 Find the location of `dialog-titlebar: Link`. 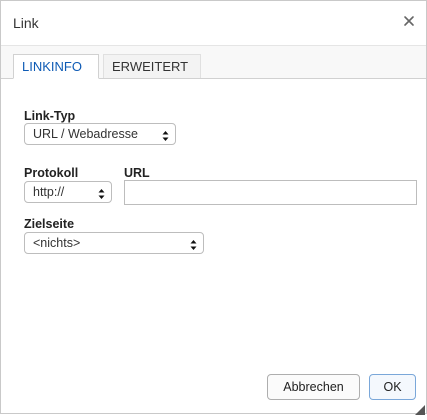

dialog-titlebar: Link is located at coordinates (213, 23).